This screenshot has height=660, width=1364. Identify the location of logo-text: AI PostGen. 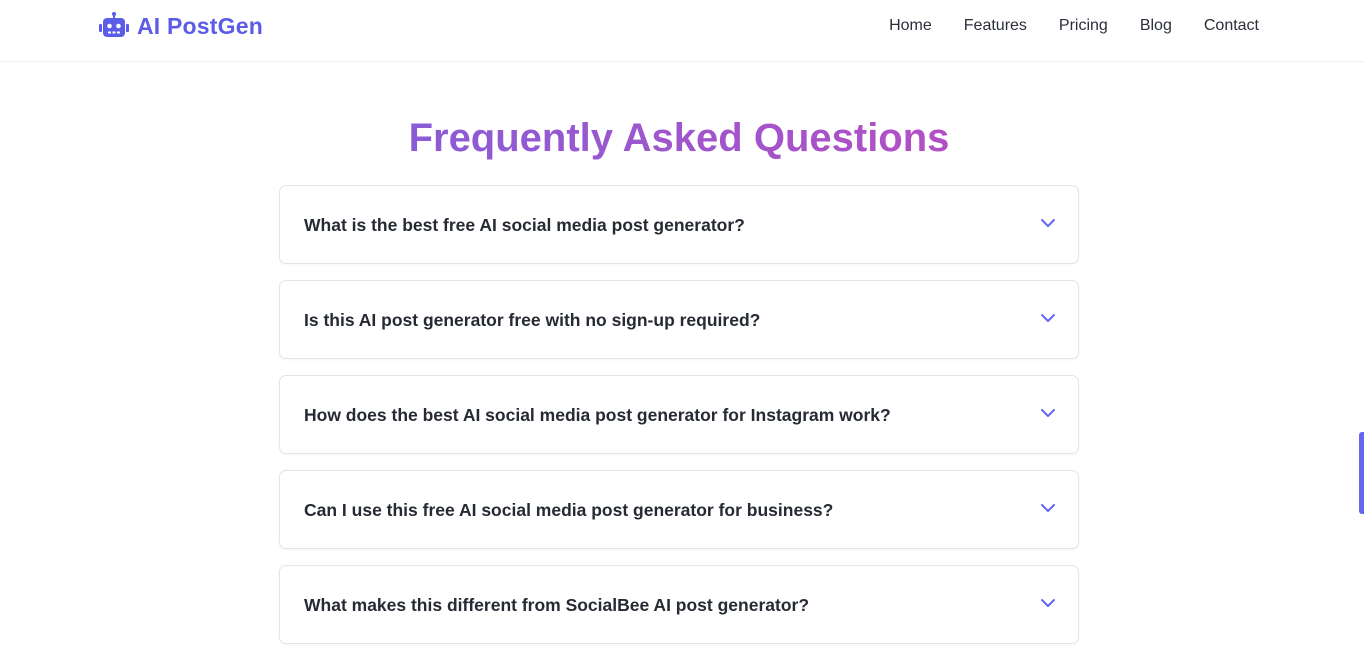
(200, 25).